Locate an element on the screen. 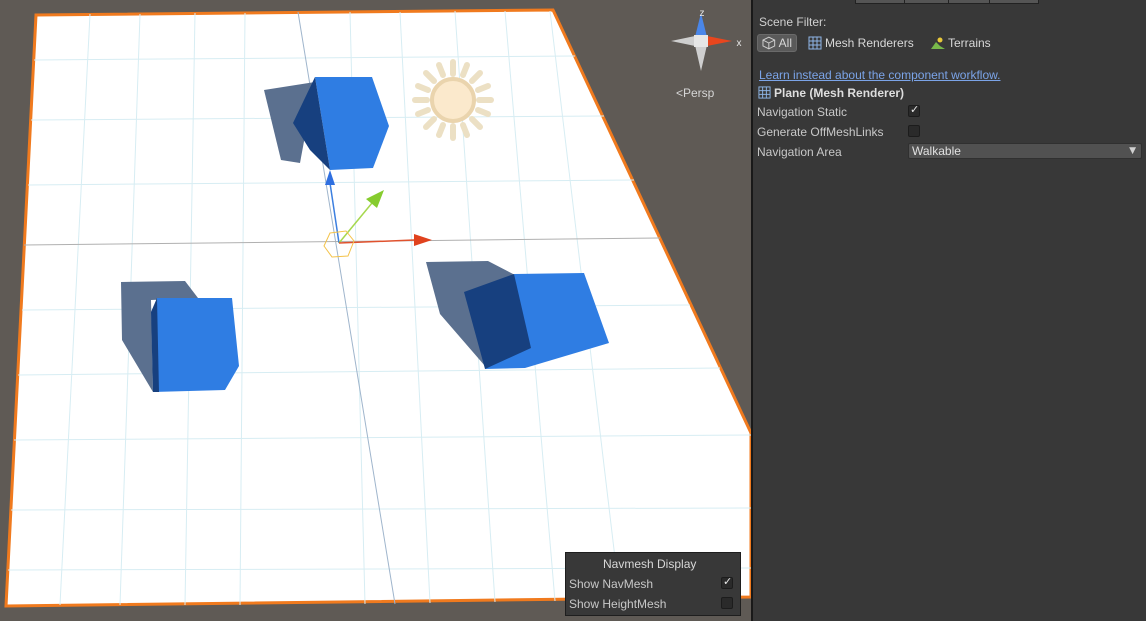  directional-light-icon is located at coordinates (453, 100).